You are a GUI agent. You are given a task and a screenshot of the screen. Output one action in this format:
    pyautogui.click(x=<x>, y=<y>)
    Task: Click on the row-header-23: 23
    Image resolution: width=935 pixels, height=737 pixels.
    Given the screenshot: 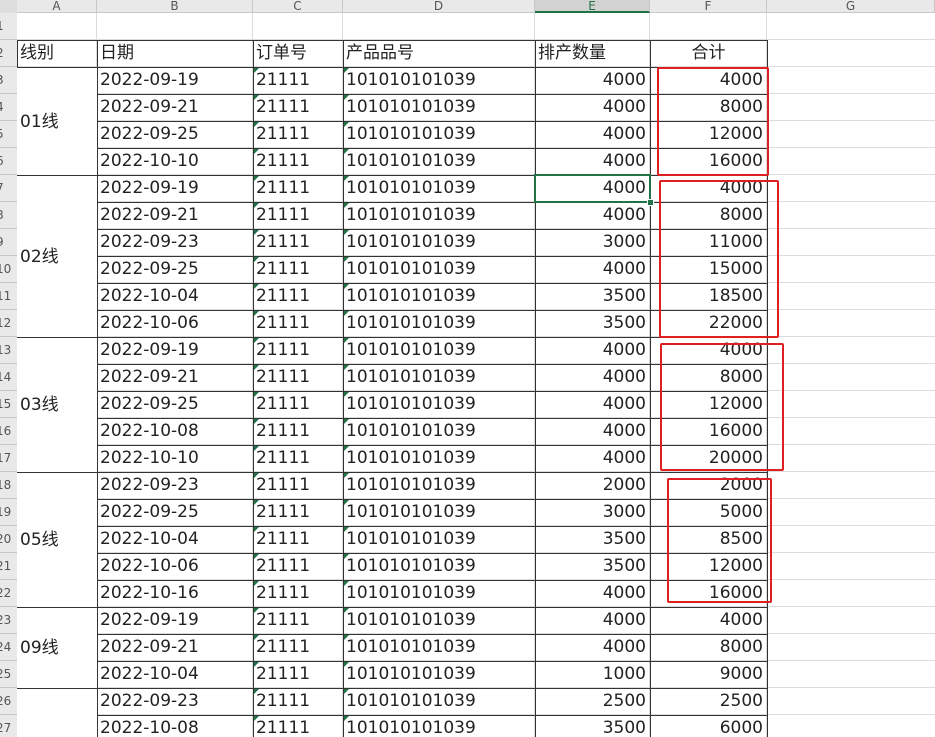 What is the action you would take?
    pyautogui.click(x=8, y=620)
    